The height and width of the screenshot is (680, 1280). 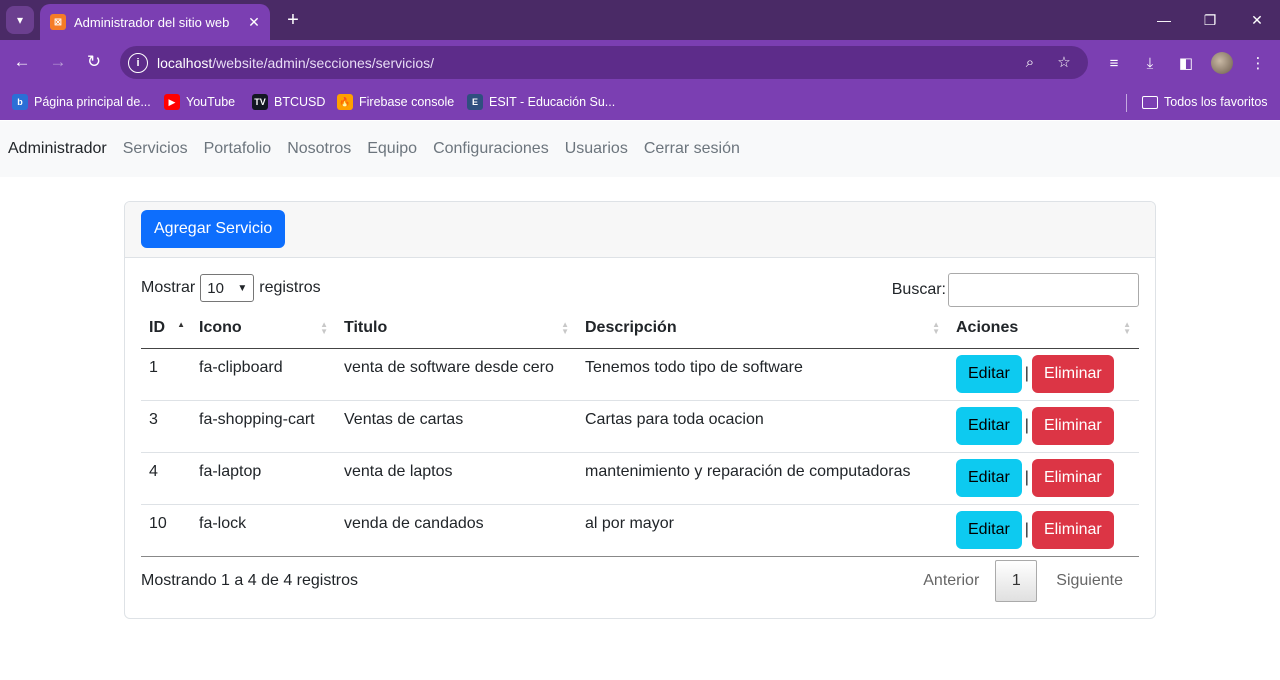 I want to click on nav-link-servicios: Servicios, so click(x=155, y=149).